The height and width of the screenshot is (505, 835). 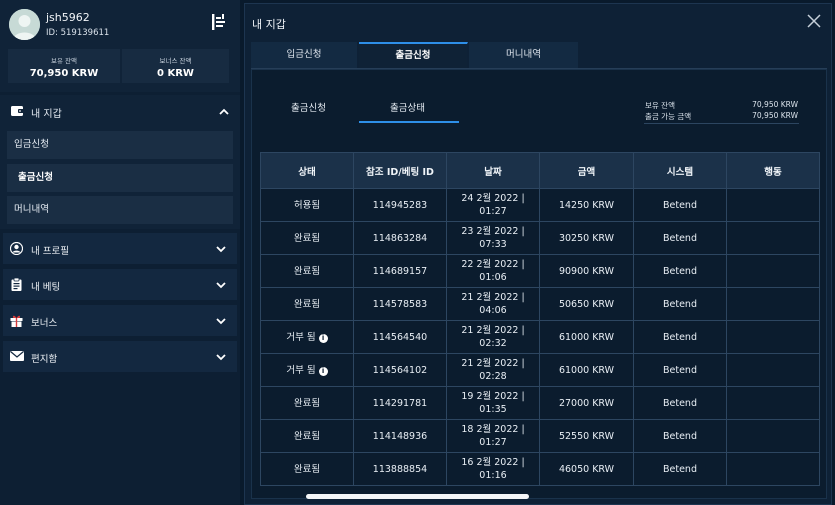 I want to click on column-header-ref-id: 참조 ID/베팅 ID, so click(x=400, y=170).